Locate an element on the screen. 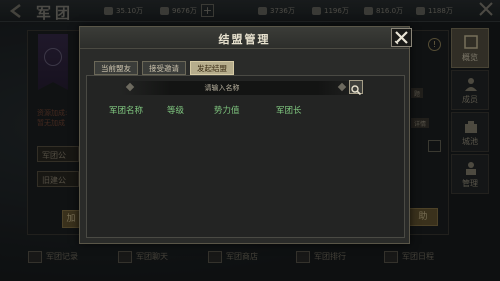 The width and height of the screenshot is (500, 281). close-icon is located at coordinates (401, 38).